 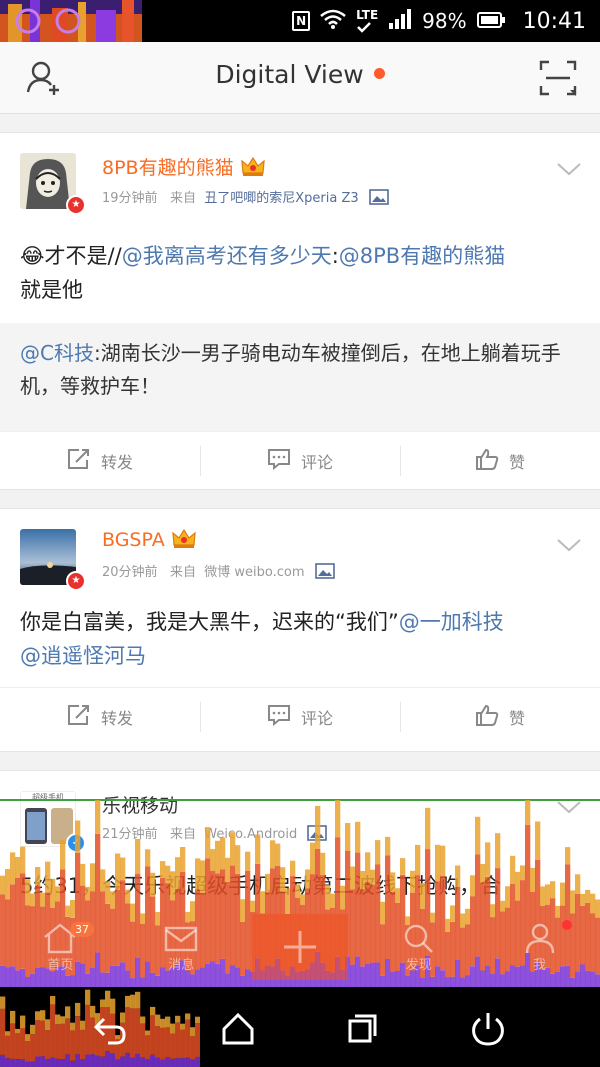 What do you see at coordinates (130, 572) in the screenshot?
I see `post-time: 20分钟前` at bounding box center [130, 572].